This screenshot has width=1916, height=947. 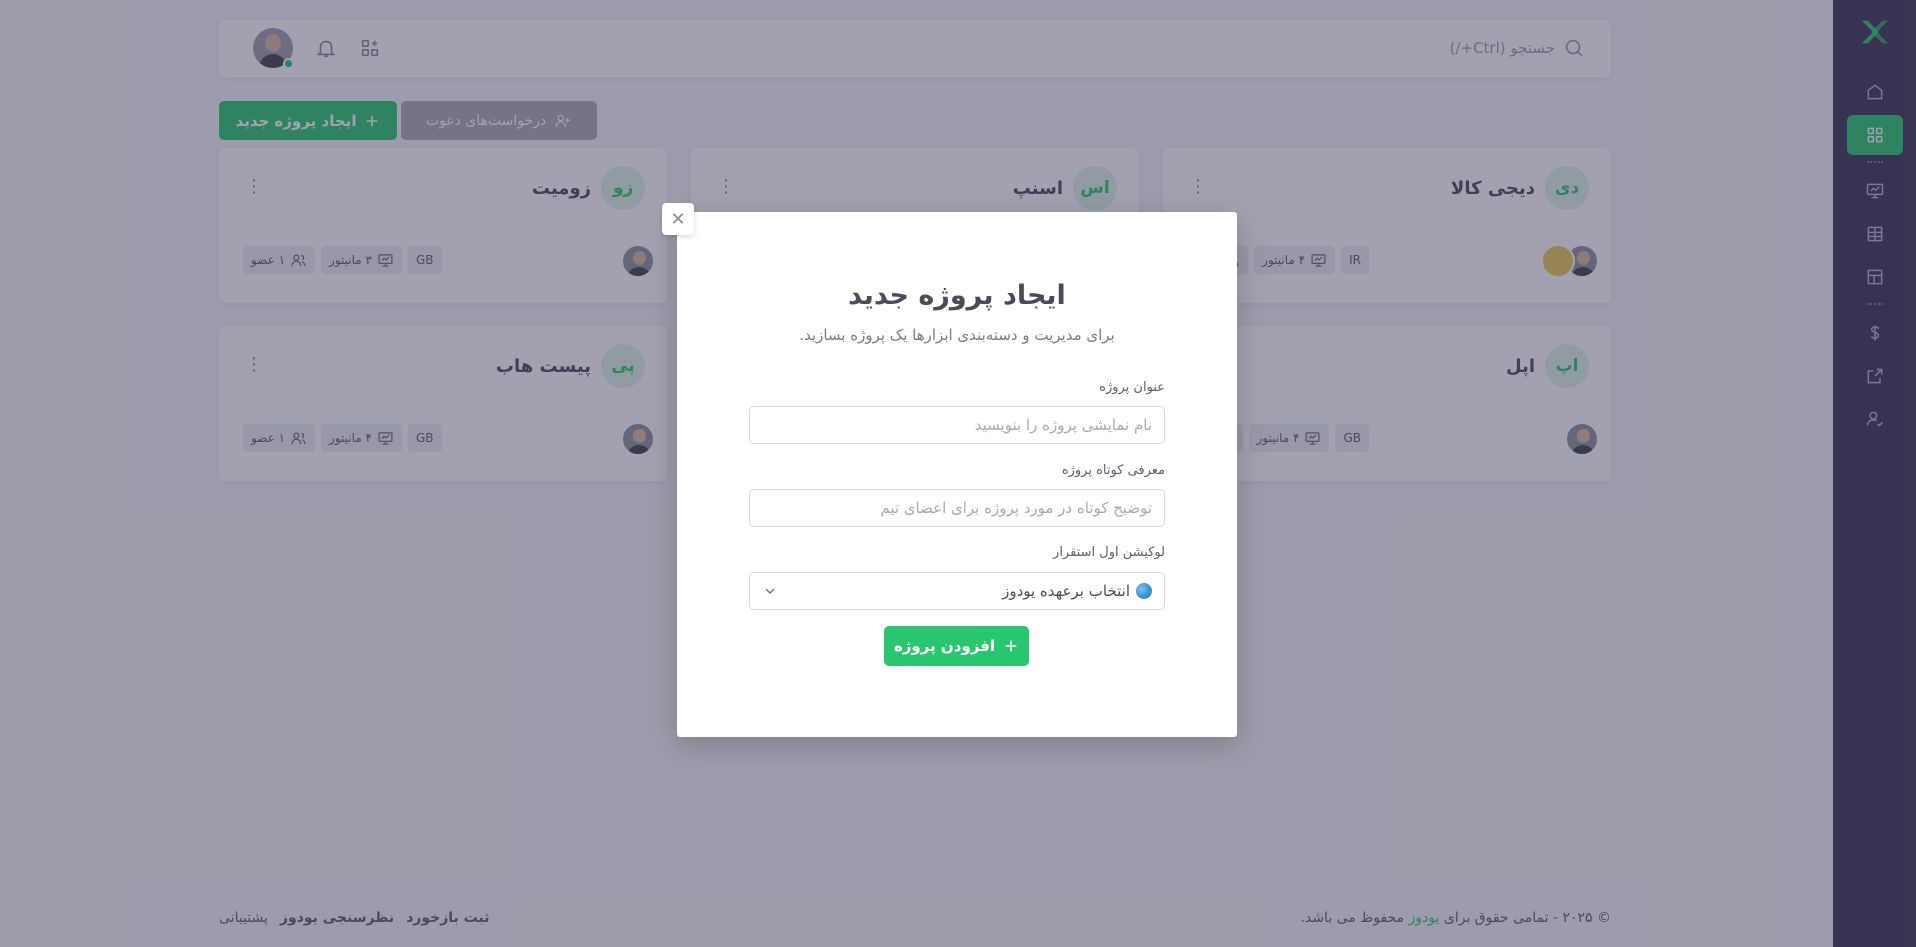 I want to click on add-project-label: افزودن پروژه, so click(x=944, y=646).